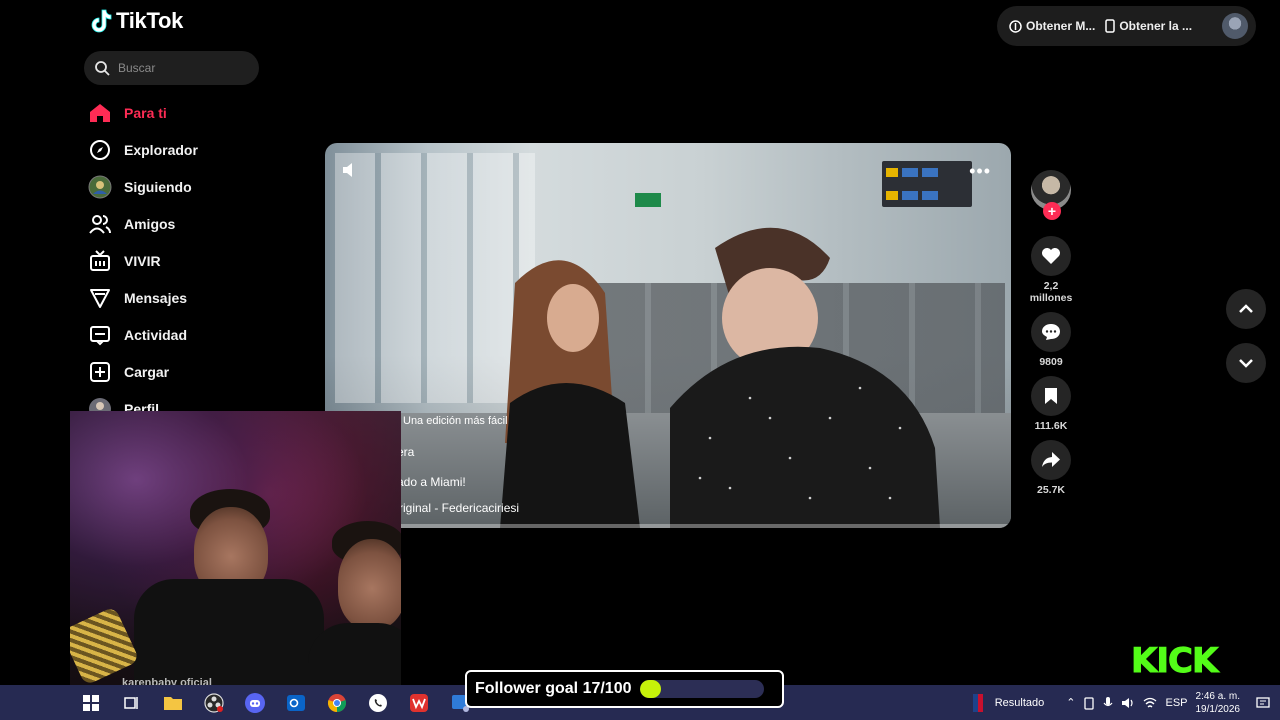 The width and height of the screenshot is (1280, 720). I want to click on previous-video-button, so click(1246, 309).